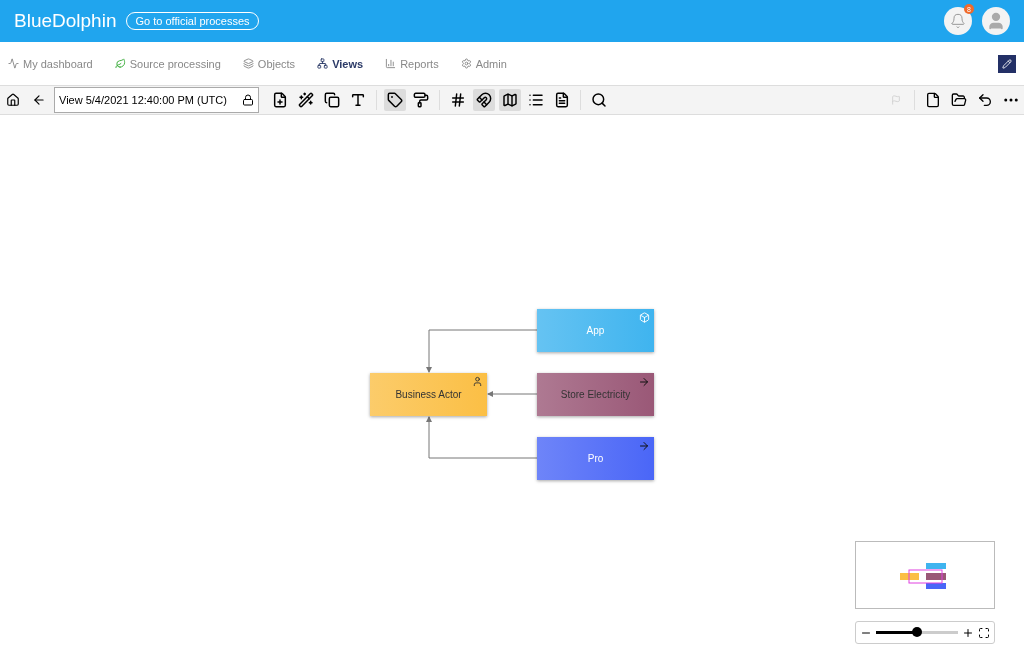  I want to click on pencil-icon, so click(1007, 63).